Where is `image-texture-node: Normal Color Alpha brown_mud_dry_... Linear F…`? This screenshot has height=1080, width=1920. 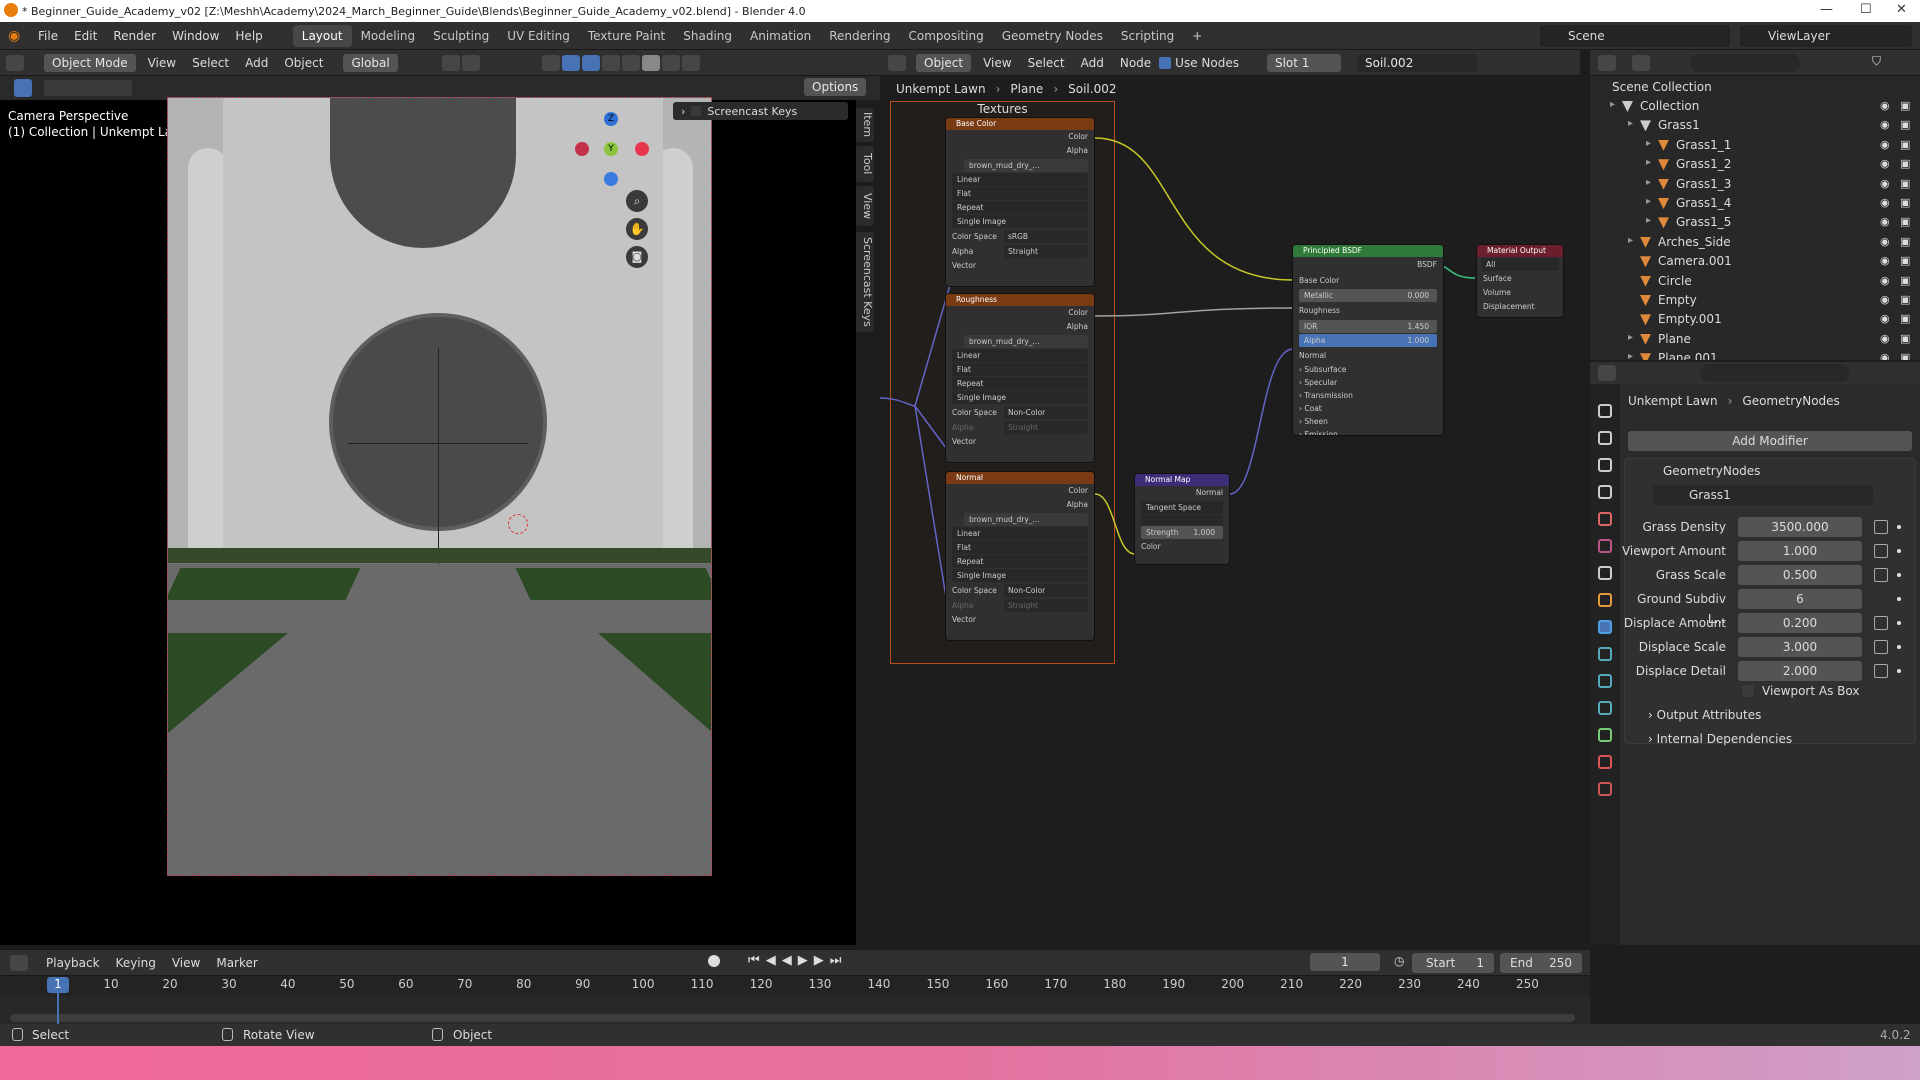 image-texture-node: Normal Color Alpha brown_mud_dry_... Linear F… is located at coordinates (1020, 556).